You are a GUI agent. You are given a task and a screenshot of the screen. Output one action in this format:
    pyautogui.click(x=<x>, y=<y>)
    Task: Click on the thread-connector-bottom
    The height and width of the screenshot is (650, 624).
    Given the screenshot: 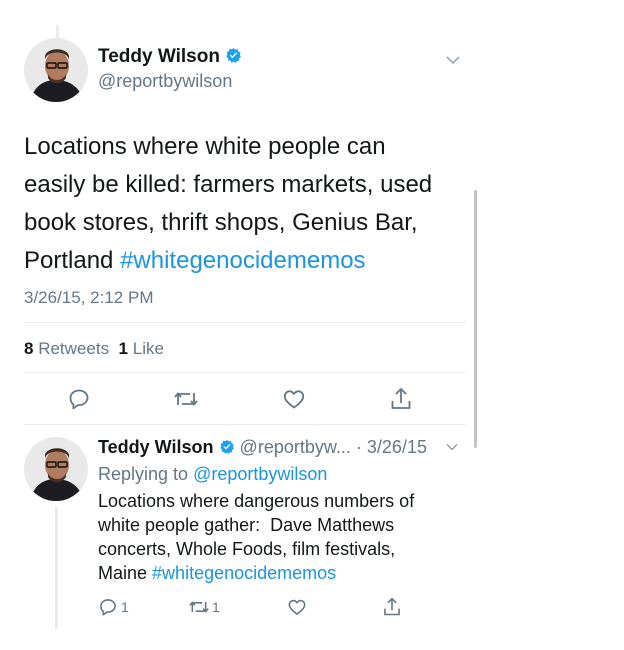 What is the action you would take?
    pyautogui.click(x=56, y=568)
    